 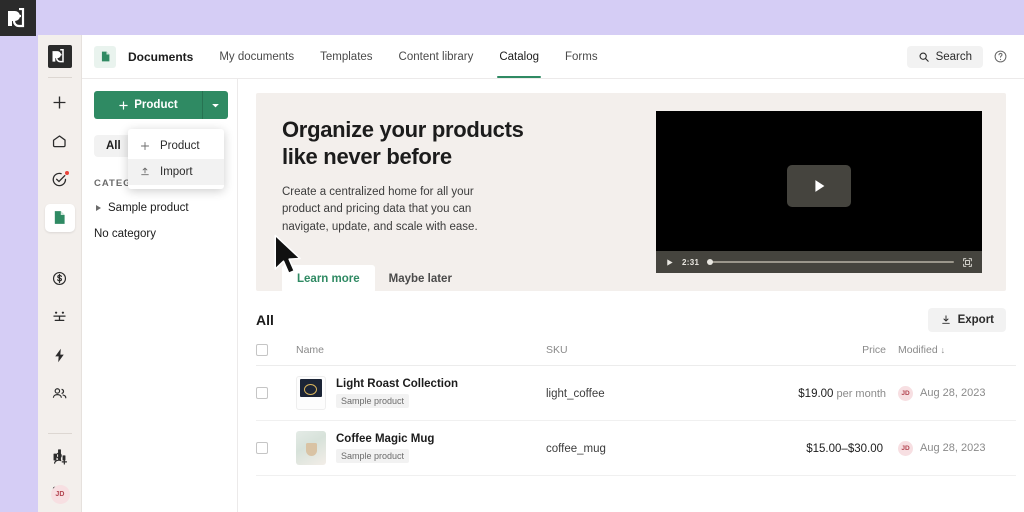 What do you see at coordinates (113, 146) in the screenshot?
I see `filter-all: All` at bounding box center [113, 146].